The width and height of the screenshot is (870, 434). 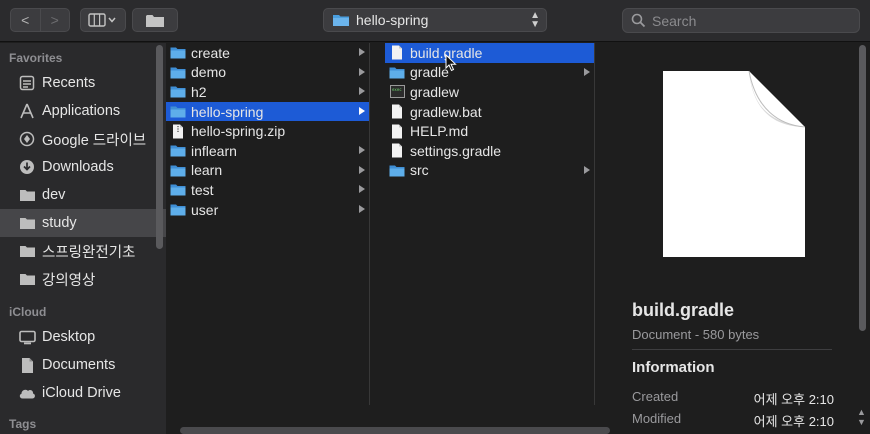 I want to click on list-item-build-gradle: build.gradle, so click(x=489, y=53).